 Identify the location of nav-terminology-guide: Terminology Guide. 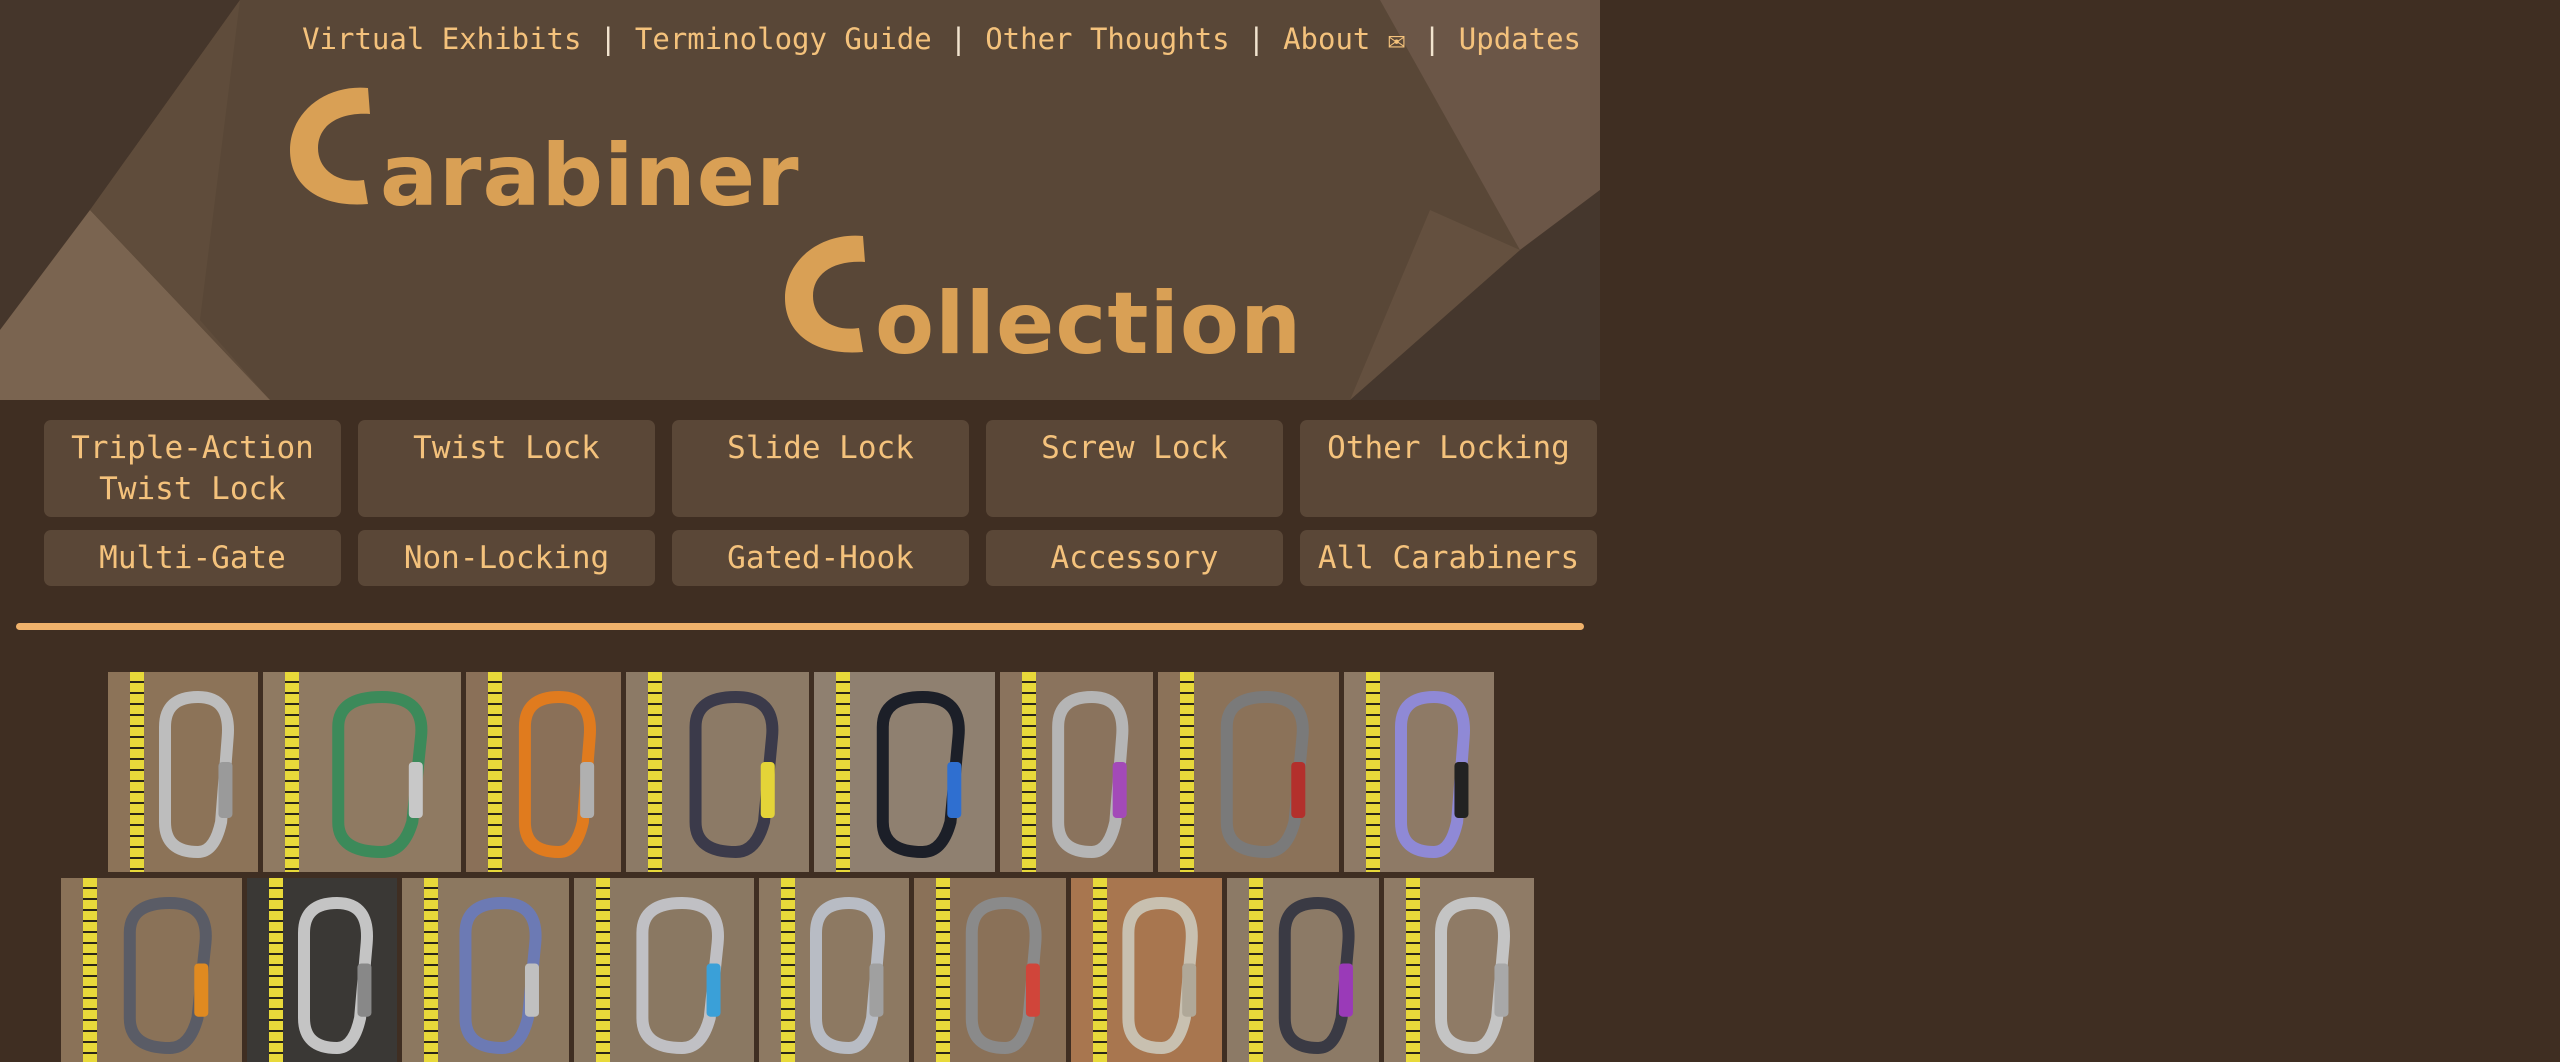
(783, 39).